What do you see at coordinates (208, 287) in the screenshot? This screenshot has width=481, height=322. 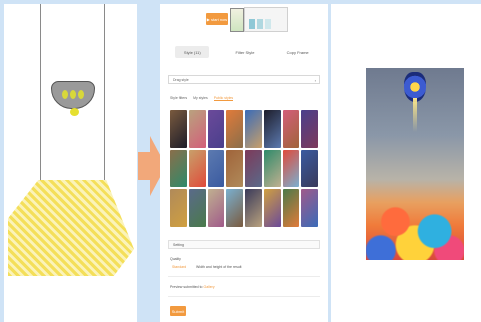 I see `gallery-link: Gallery` at bounding box center [208, 287].